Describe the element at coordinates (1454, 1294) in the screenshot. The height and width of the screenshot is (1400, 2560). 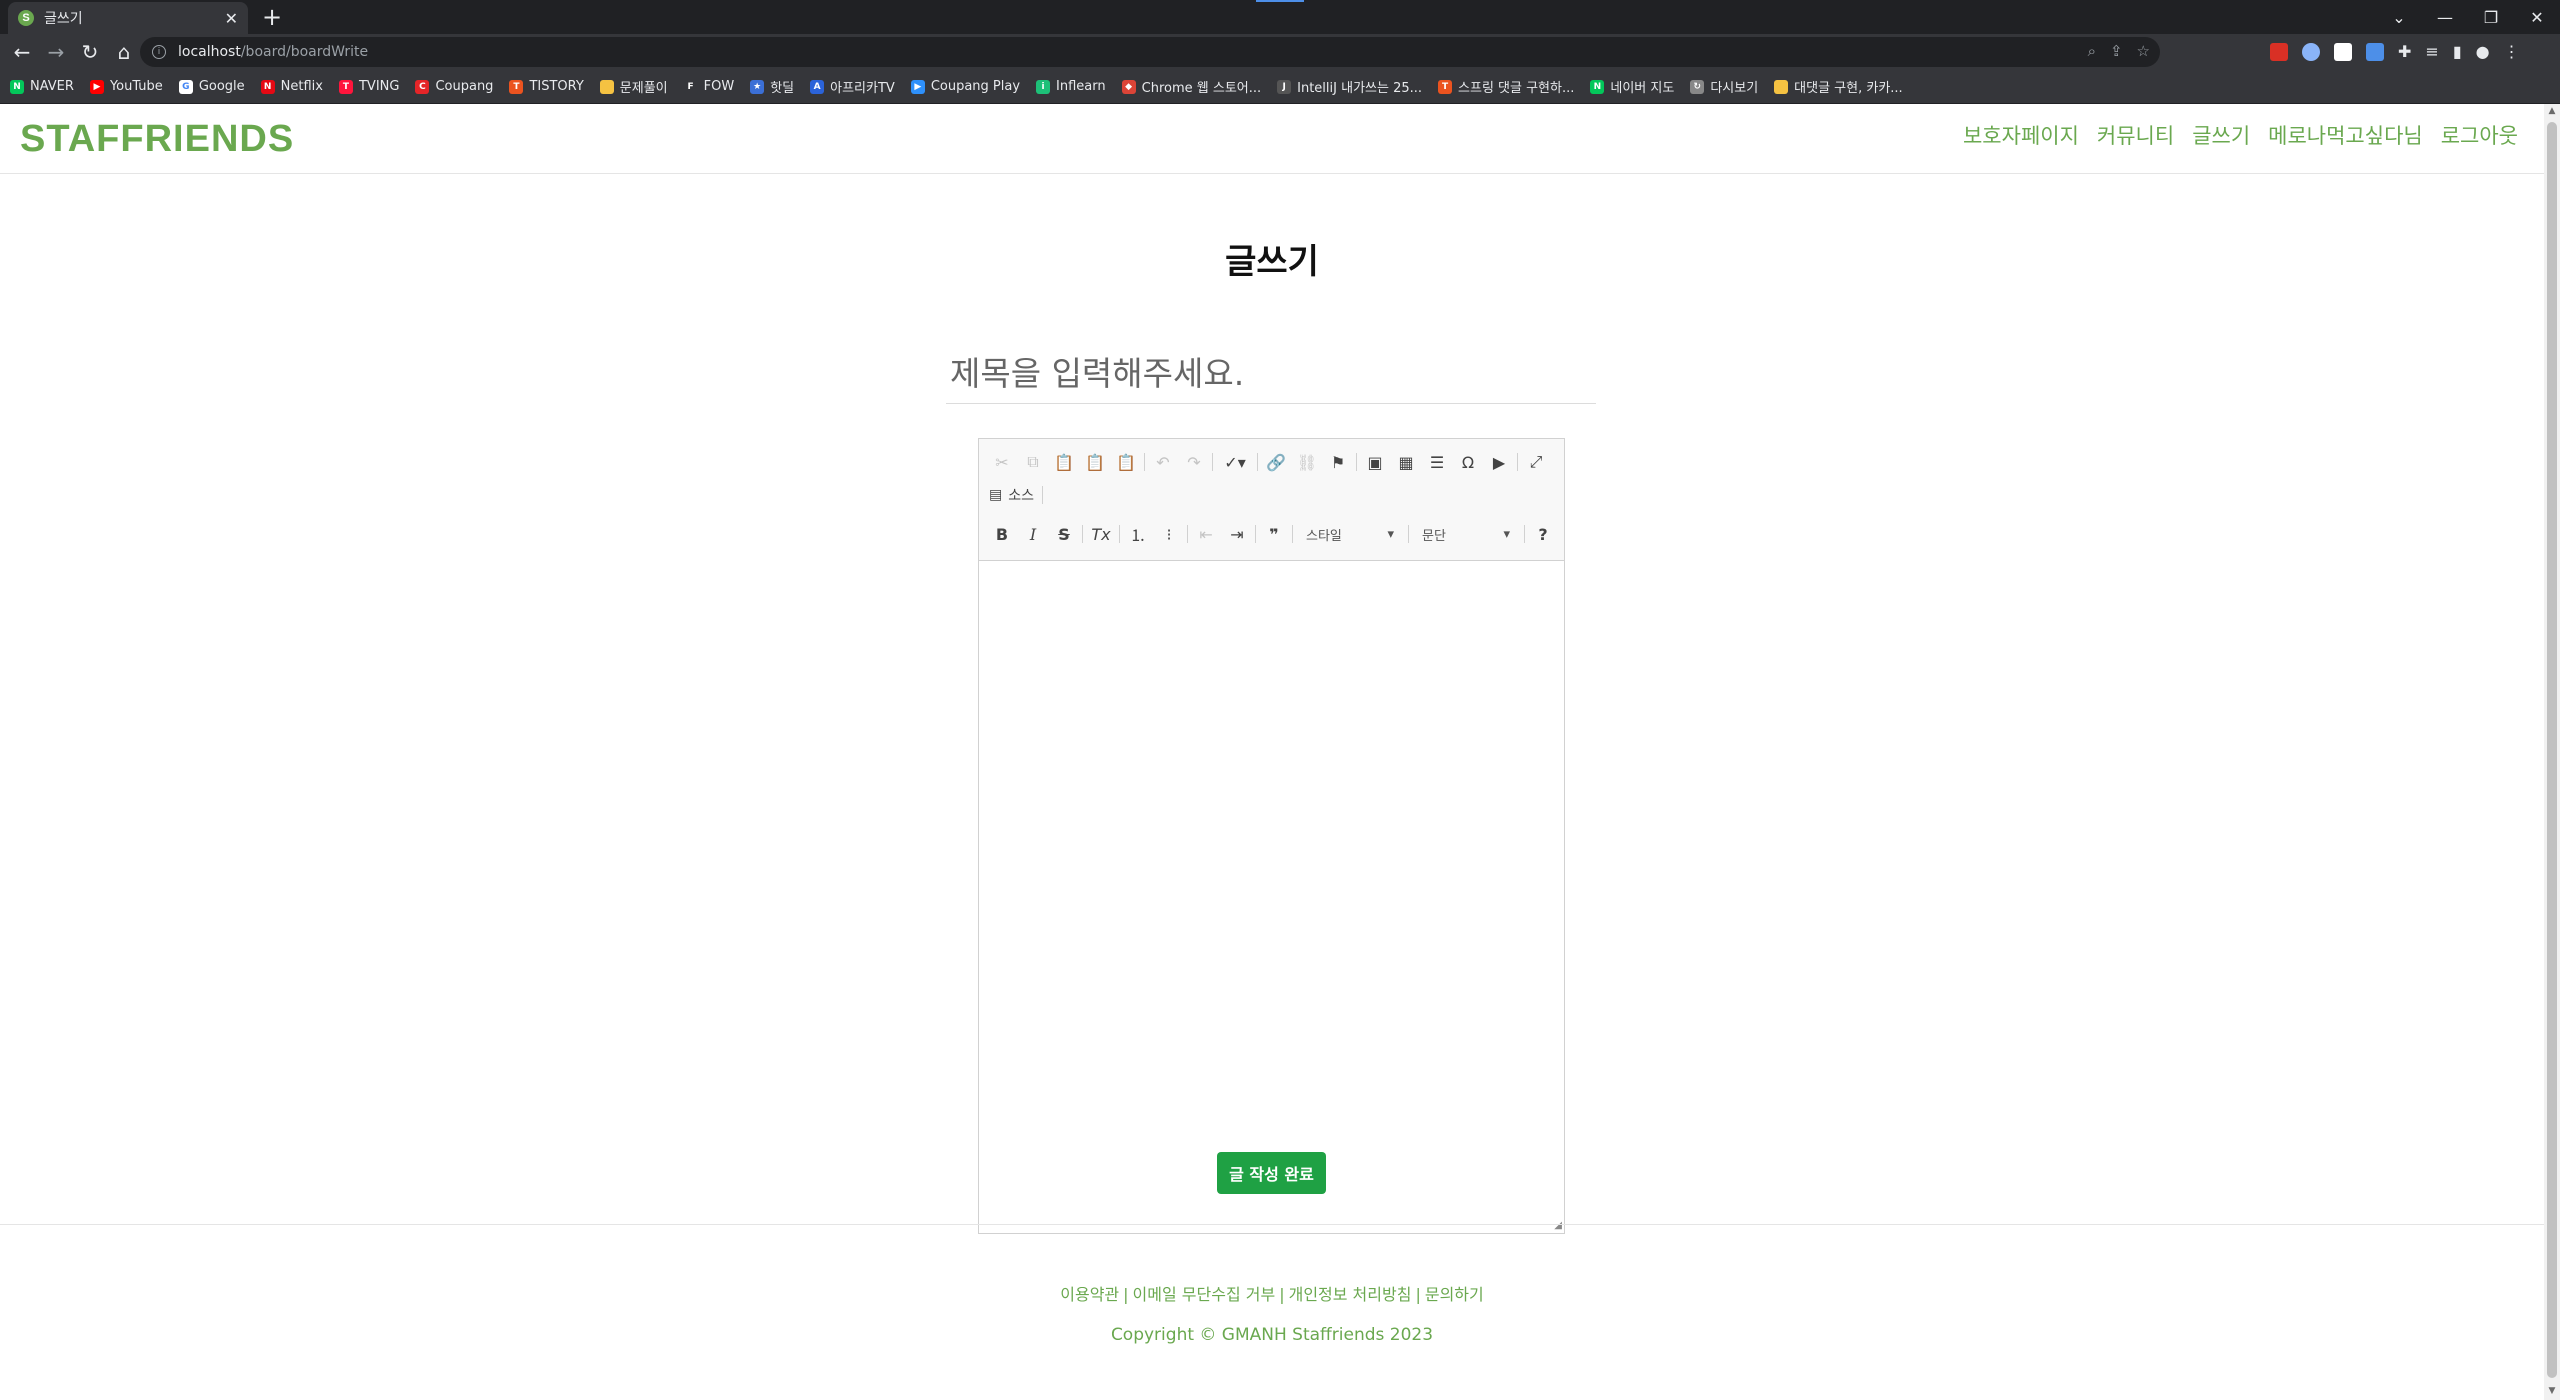
I see `footer-link-contact: 문의하기` at that location.